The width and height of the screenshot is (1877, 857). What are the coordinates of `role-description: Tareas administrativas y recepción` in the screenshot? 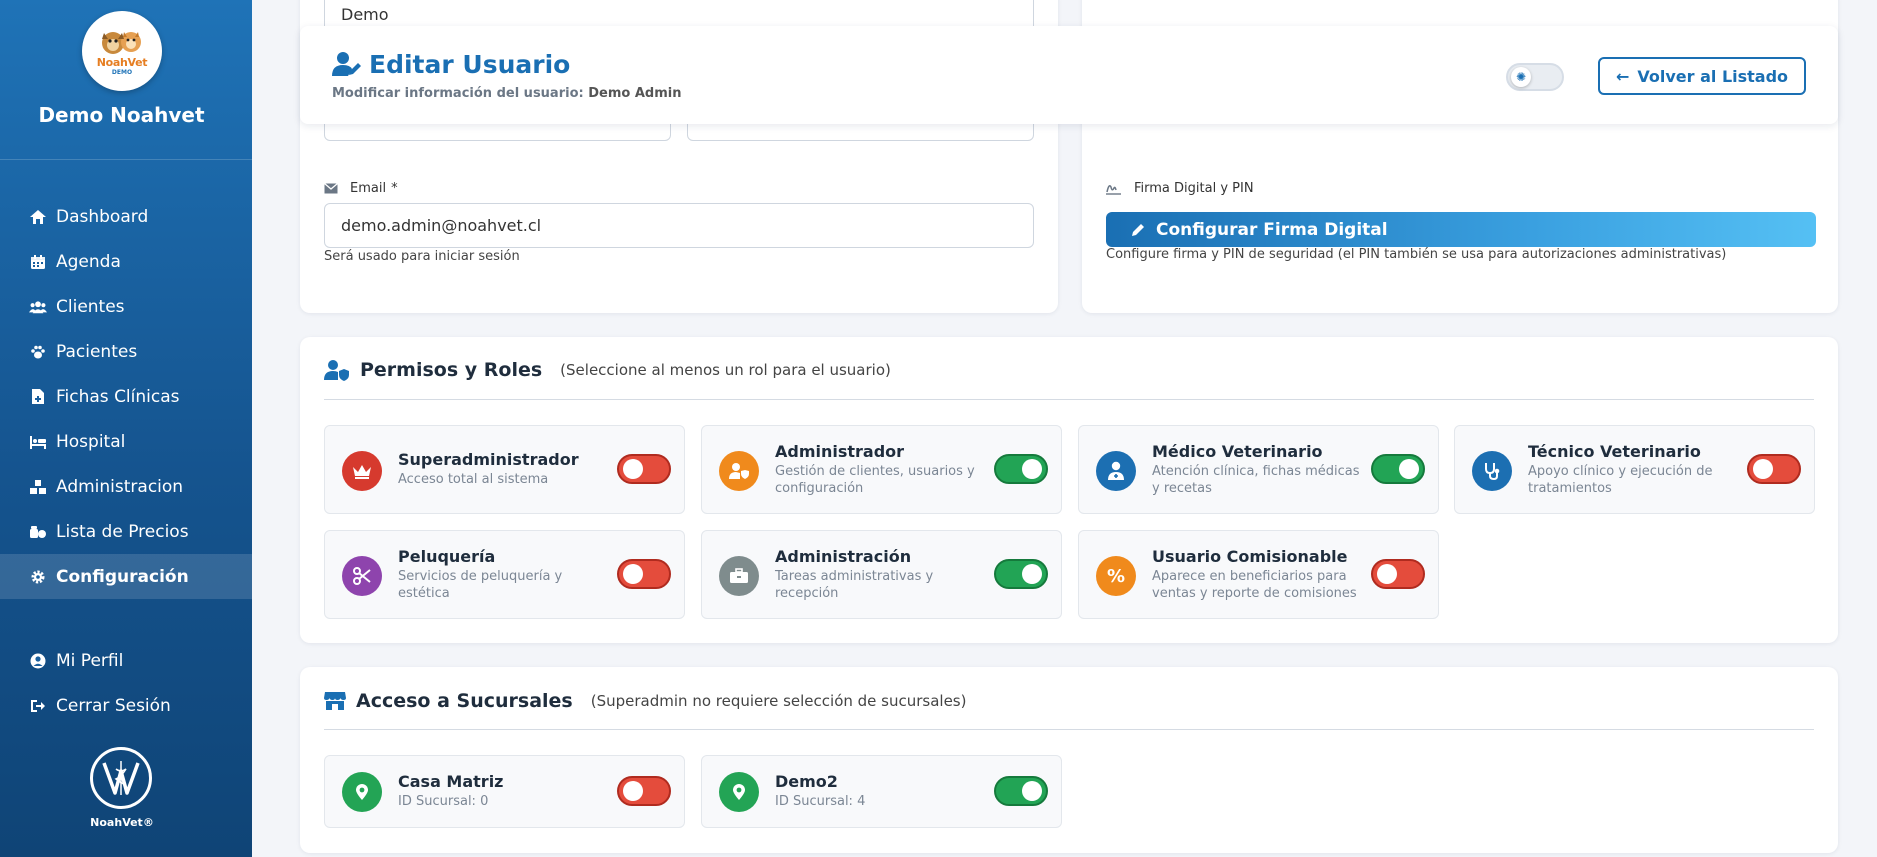 It's located at (854, 585).